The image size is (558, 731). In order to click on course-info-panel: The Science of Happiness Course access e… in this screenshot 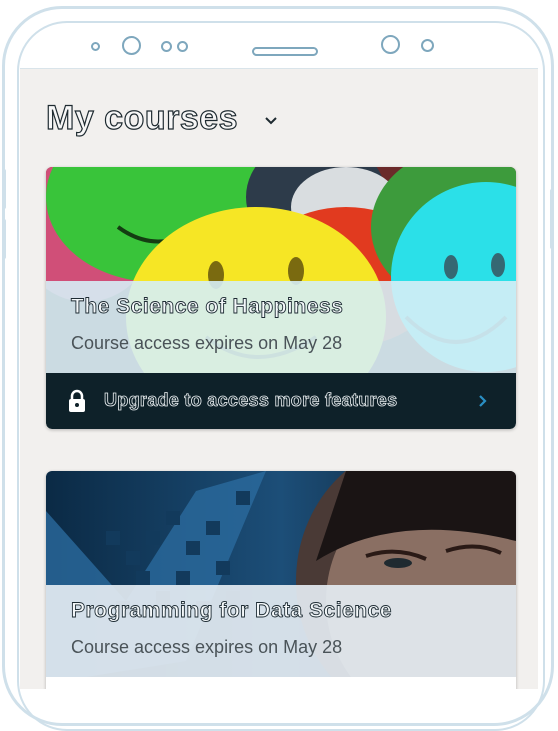, I will do `click(281, 327)`.